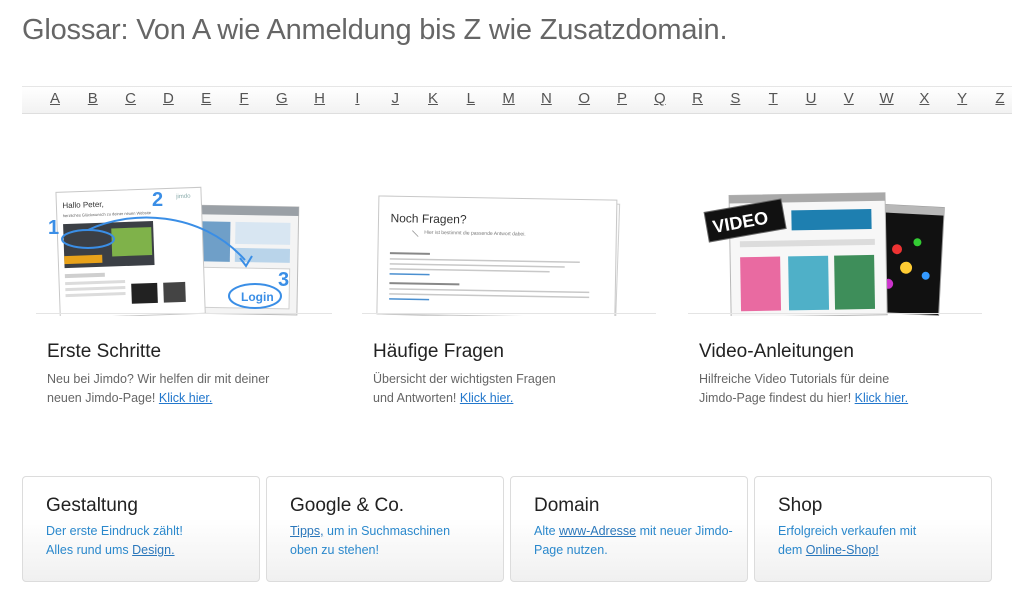 This screenshot has width=1031, height=614. What do you see at coordinates (584, 98) in the screenshot?
I see `letter-o-link: O` at bounding box center [584, 98].